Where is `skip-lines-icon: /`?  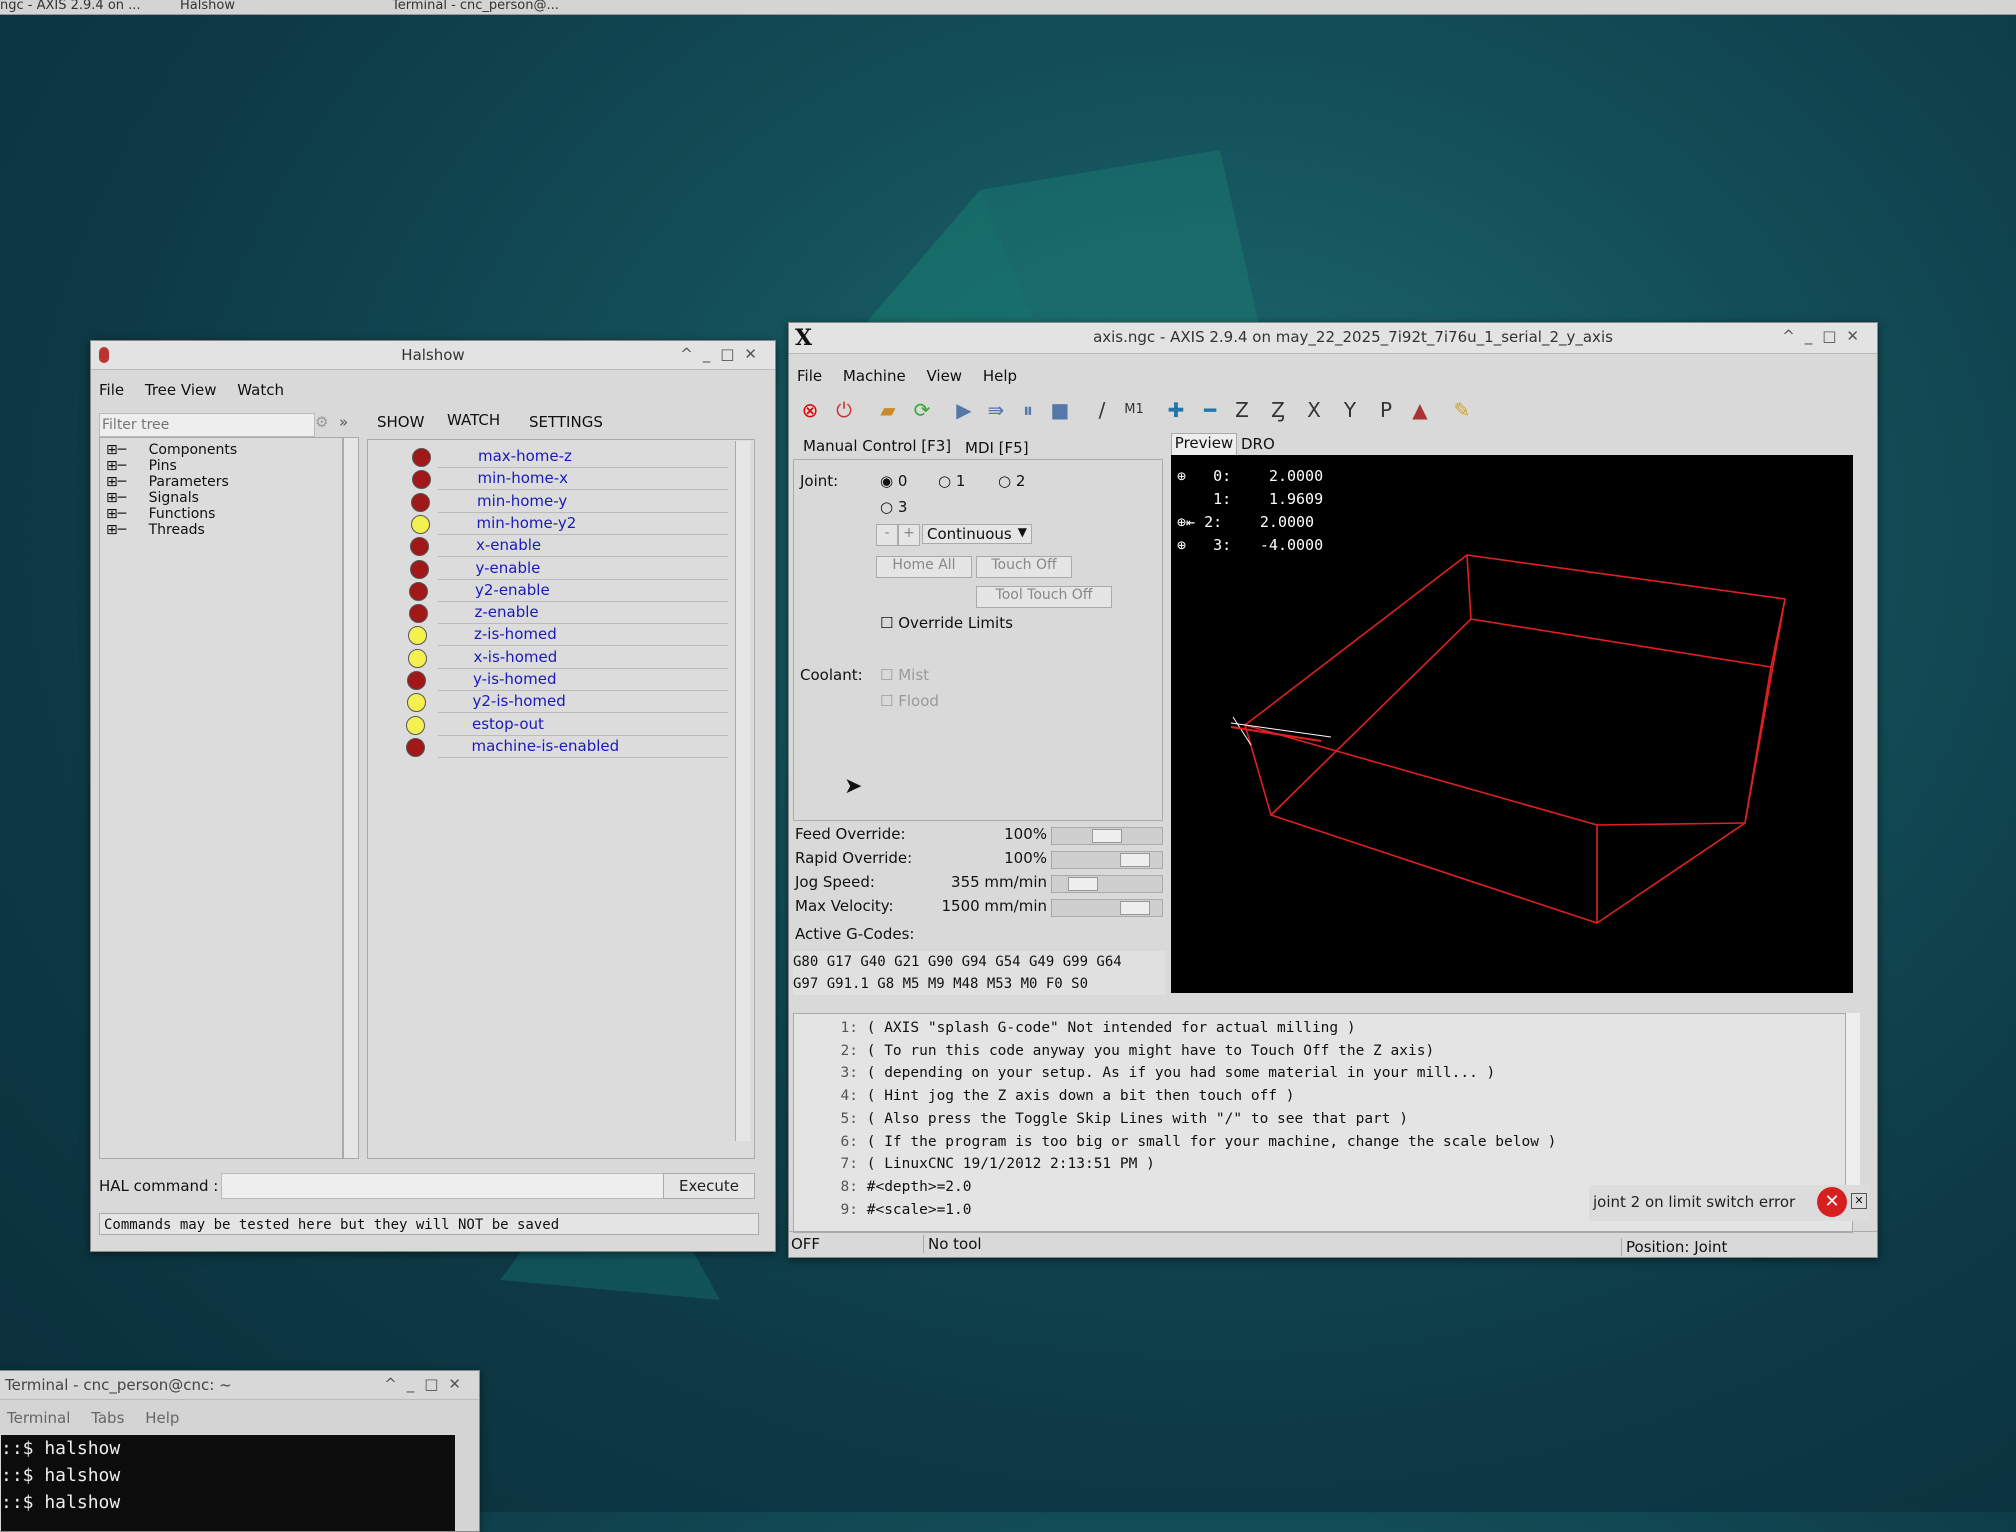
skip-lines-icon: / is located at coordinates (1102, 410).